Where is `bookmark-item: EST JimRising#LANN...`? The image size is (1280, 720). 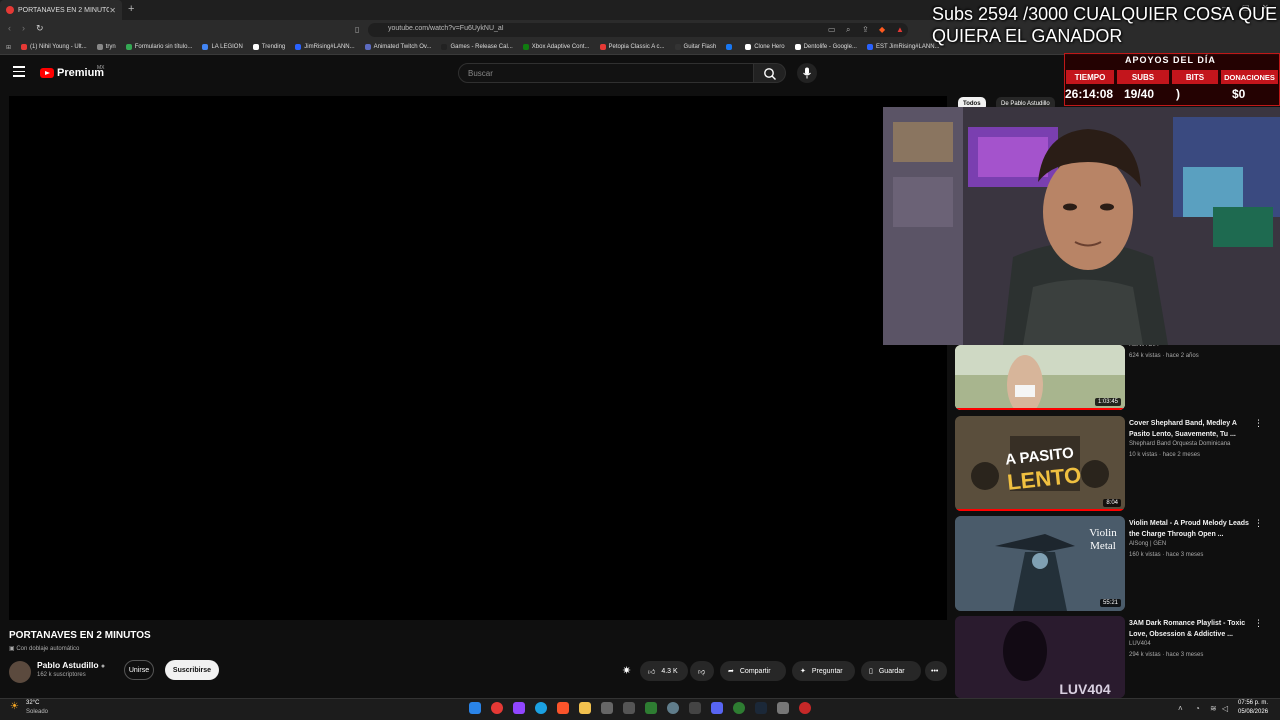 bookmark-item: EST JimRising#LANN... is located at coordinates (903, 47).